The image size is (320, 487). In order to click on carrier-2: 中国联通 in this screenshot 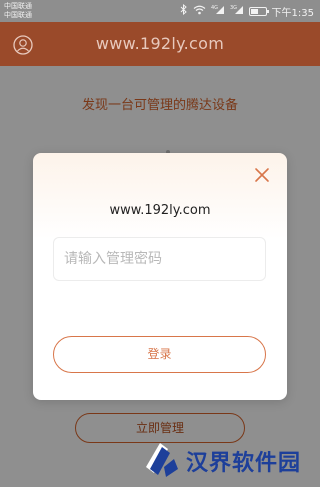, I will do `click(18, 15)`.